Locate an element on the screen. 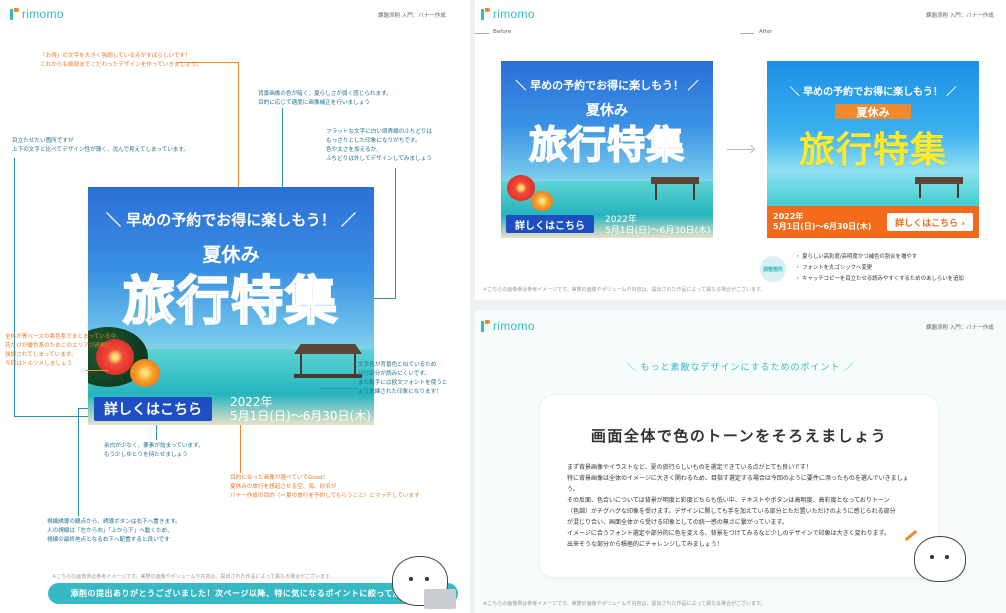  banner-sub: 夏休み is located at coordinates (873, 112).